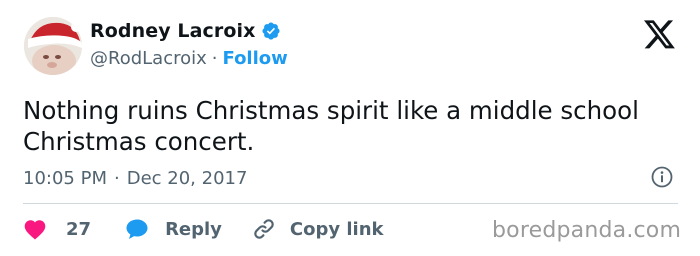 Image resolution: width=700 pixels, height=256 pixels. What do you see at coordinates (255, 58) in the screenshot?
I see `follow-button: Follow` at bounding box center [255, 58].